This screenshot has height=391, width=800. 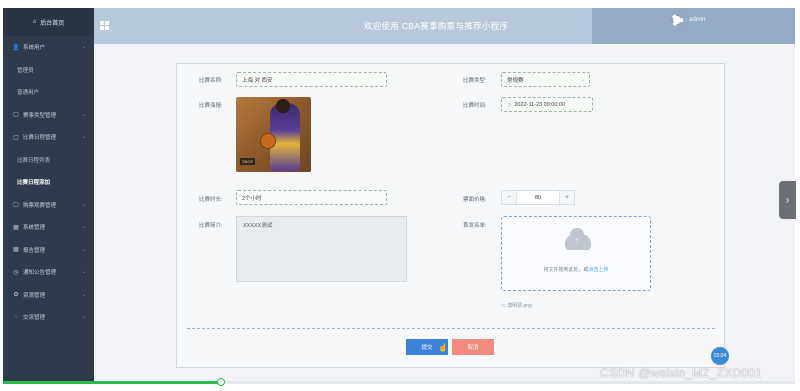 I want to click on sidebar-item: ▢ 购票观赛管理 ⌄, so click(x=48, y=205).